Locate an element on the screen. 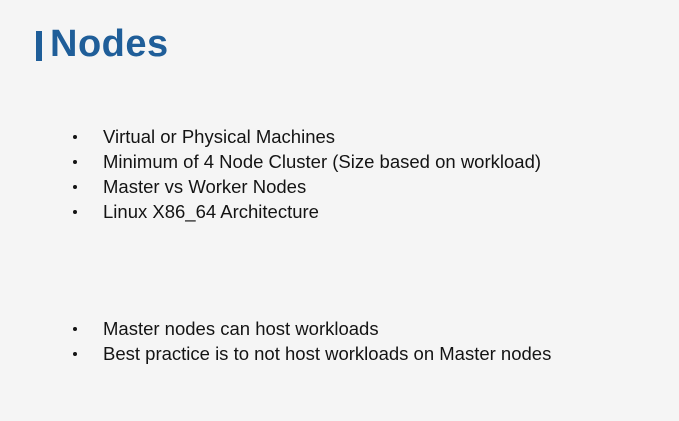 Image resolution: width=679 pixels, height=421 pixels. title-accent-bar is located at coordinates (39, 46).